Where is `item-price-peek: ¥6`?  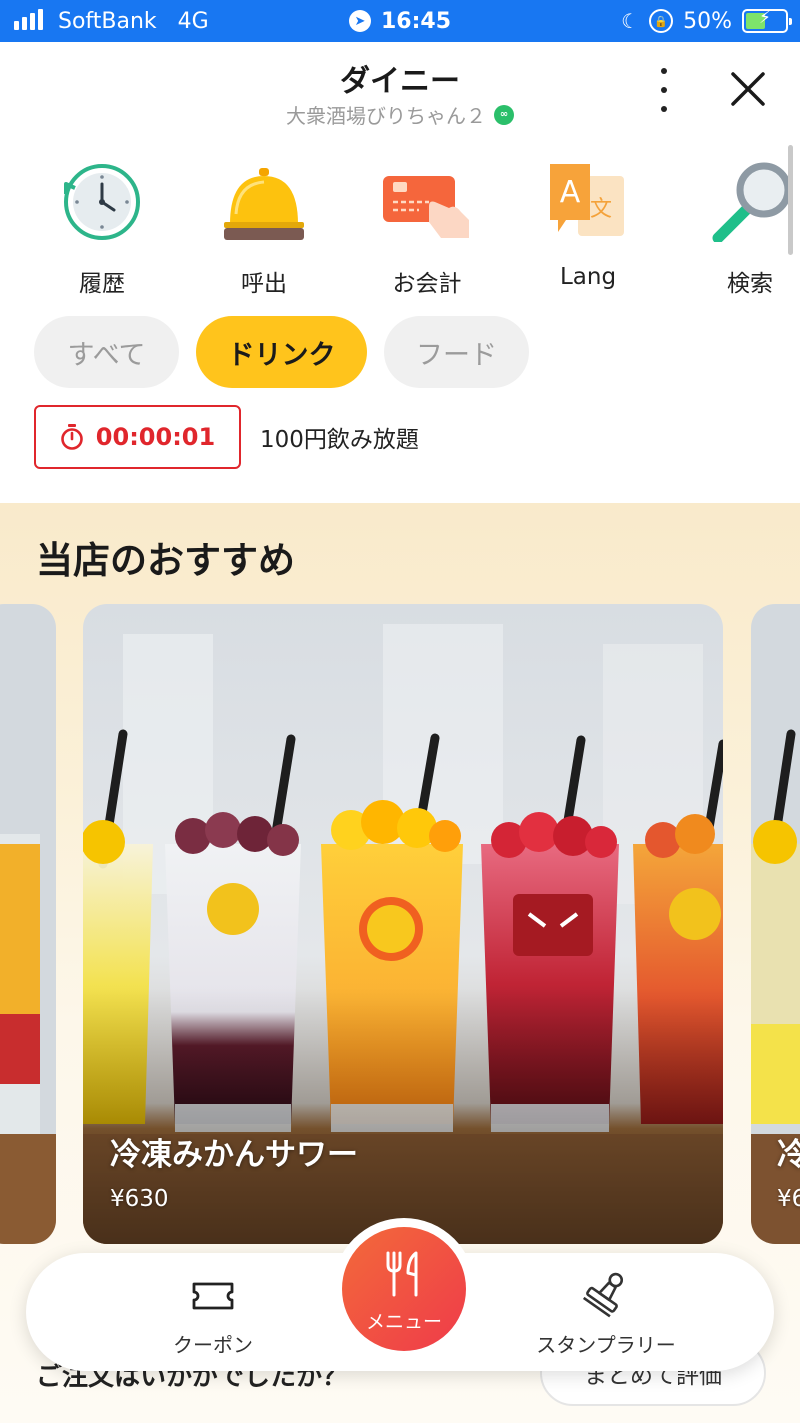 item-price-peek: ¥6 is located at coordinates (788, 1199).